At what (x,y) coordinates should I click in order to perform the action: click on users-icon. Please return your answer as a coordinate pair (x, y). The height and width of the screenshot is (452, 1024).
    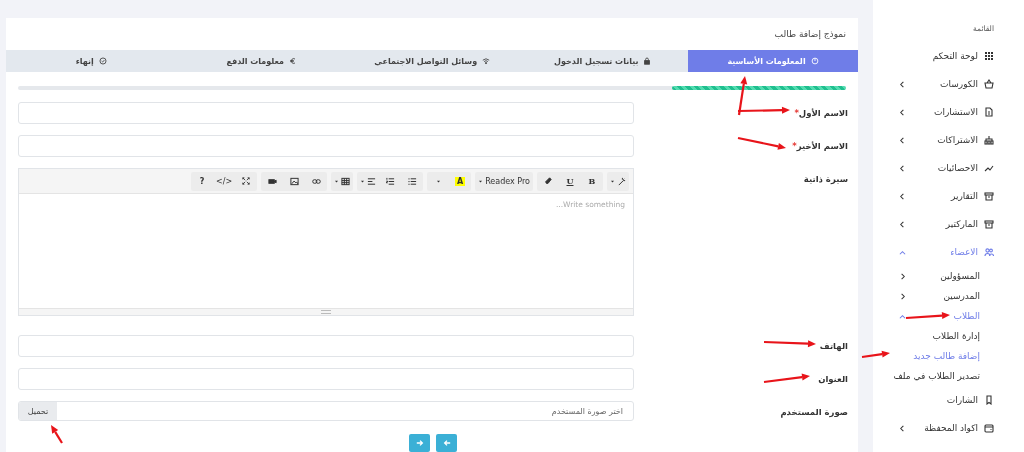
    Looking at the image, I should click on (989, 252).